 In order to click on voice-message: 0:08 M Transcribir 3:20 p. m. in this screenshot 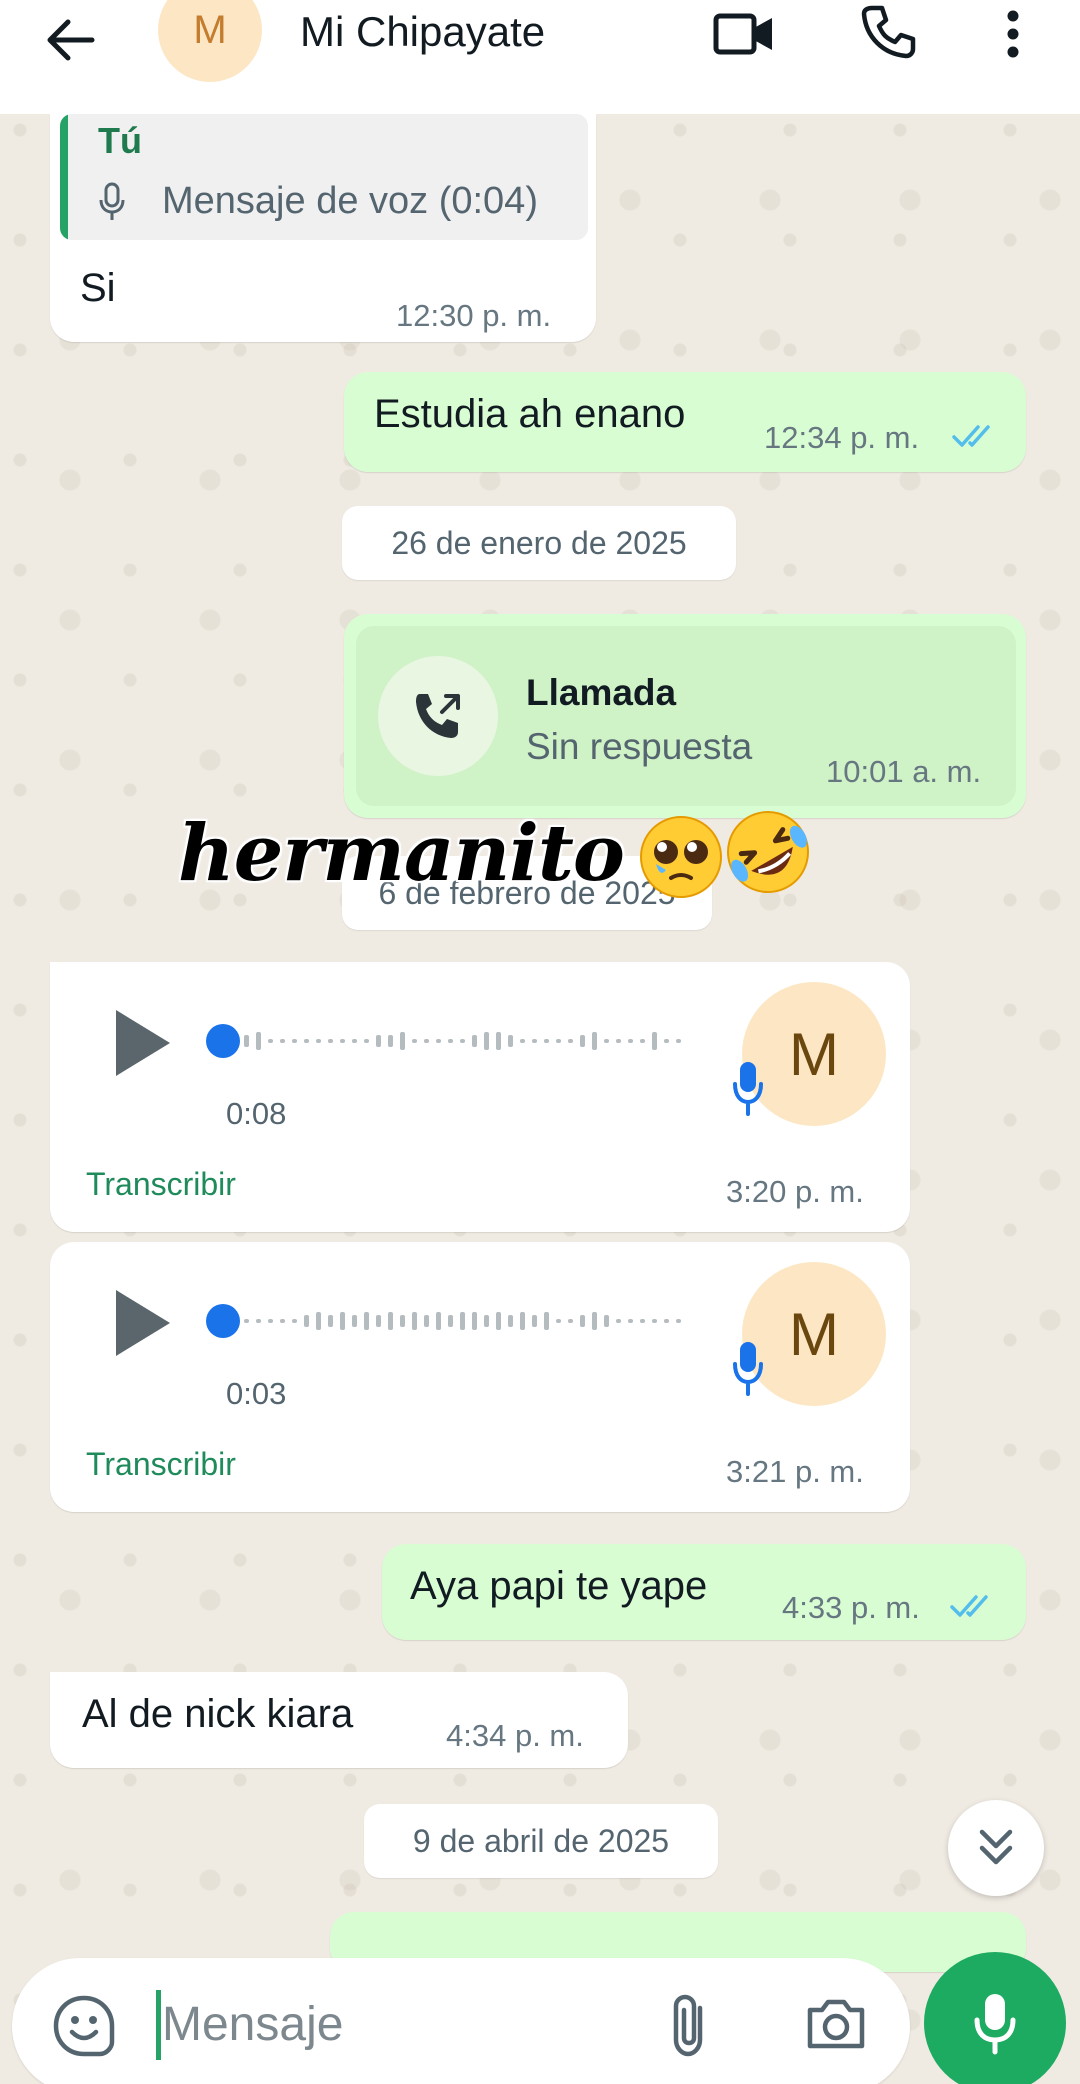, I will do `click(480, 1097)`.